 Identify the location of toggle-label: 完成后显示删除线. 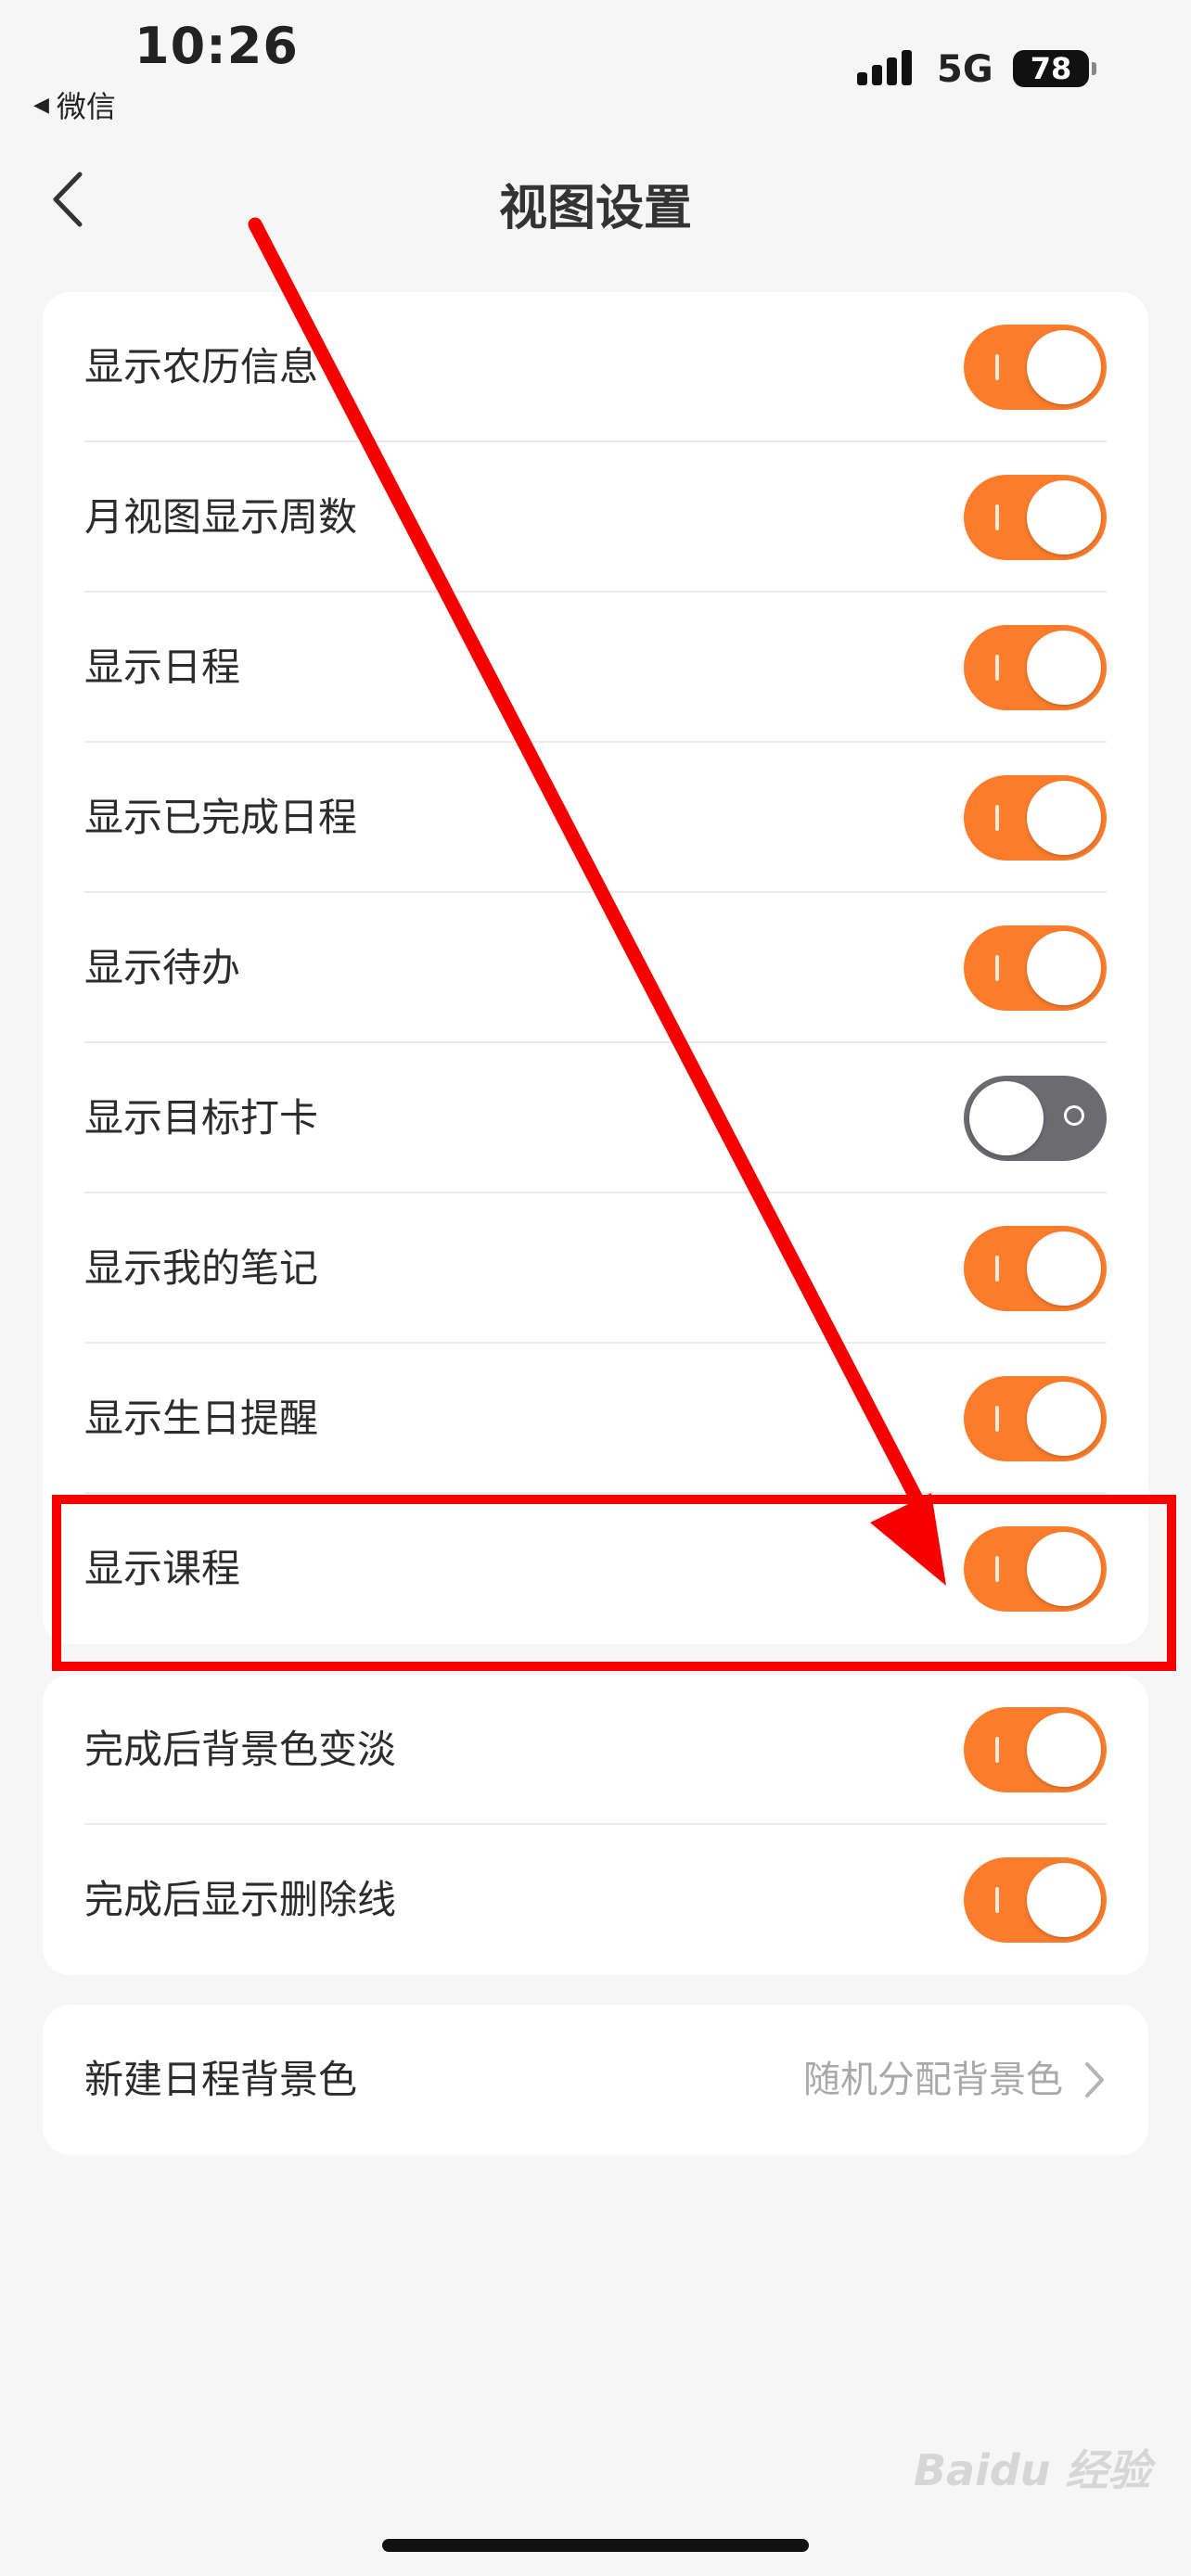
(240, 1900).